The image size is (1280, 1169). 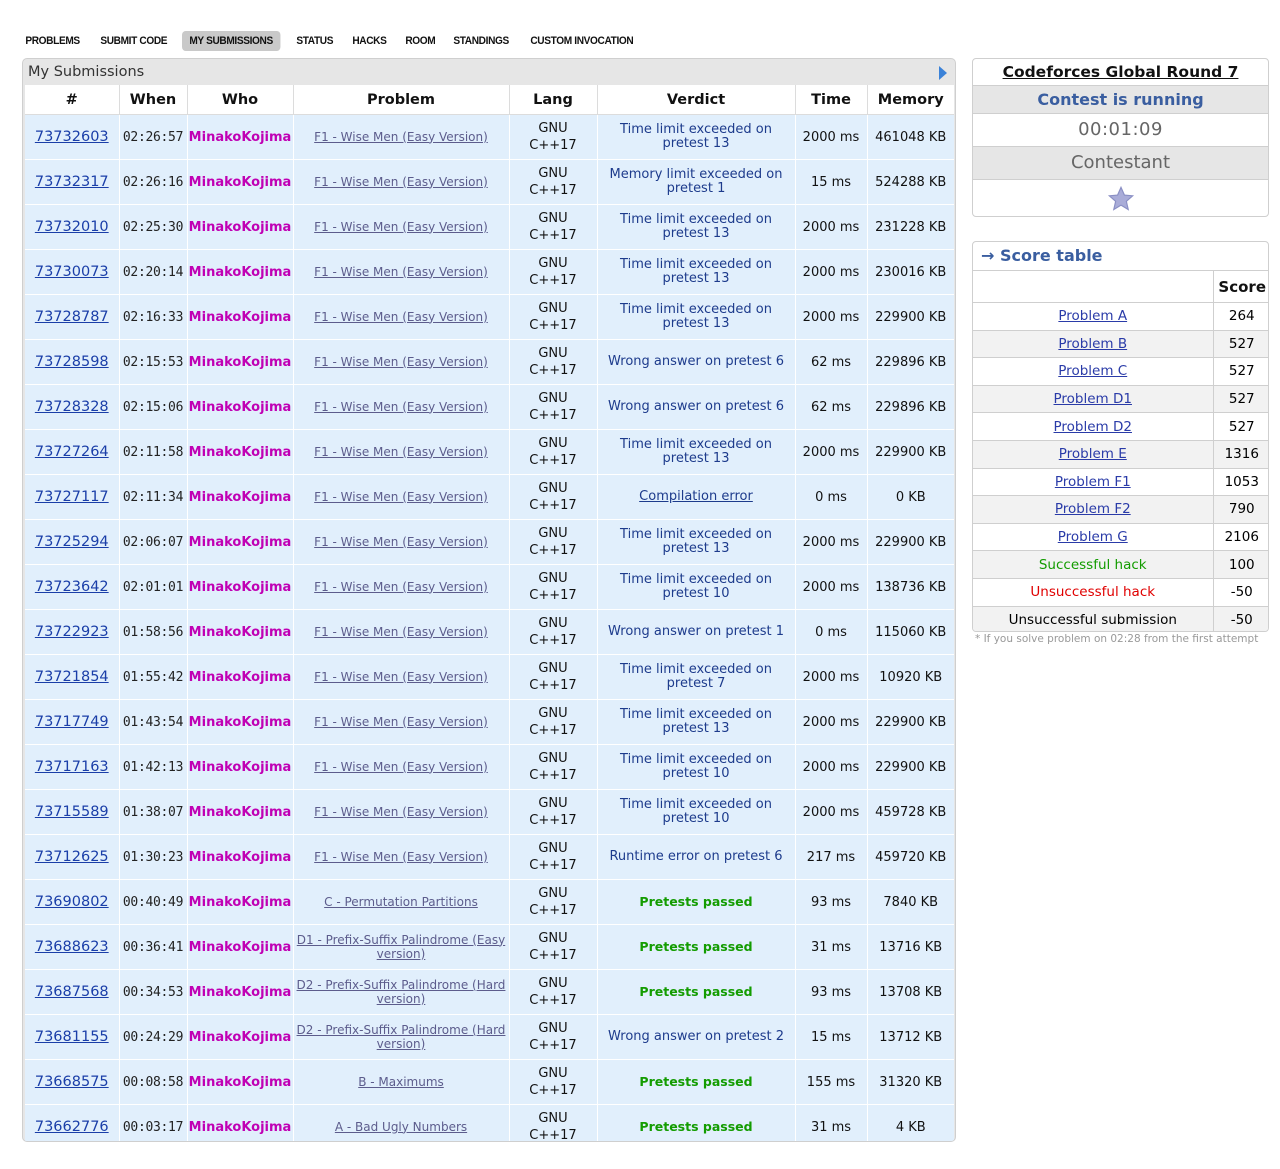 I want to click on memory-usage: 13708 KB, so click(x=910, y=992).